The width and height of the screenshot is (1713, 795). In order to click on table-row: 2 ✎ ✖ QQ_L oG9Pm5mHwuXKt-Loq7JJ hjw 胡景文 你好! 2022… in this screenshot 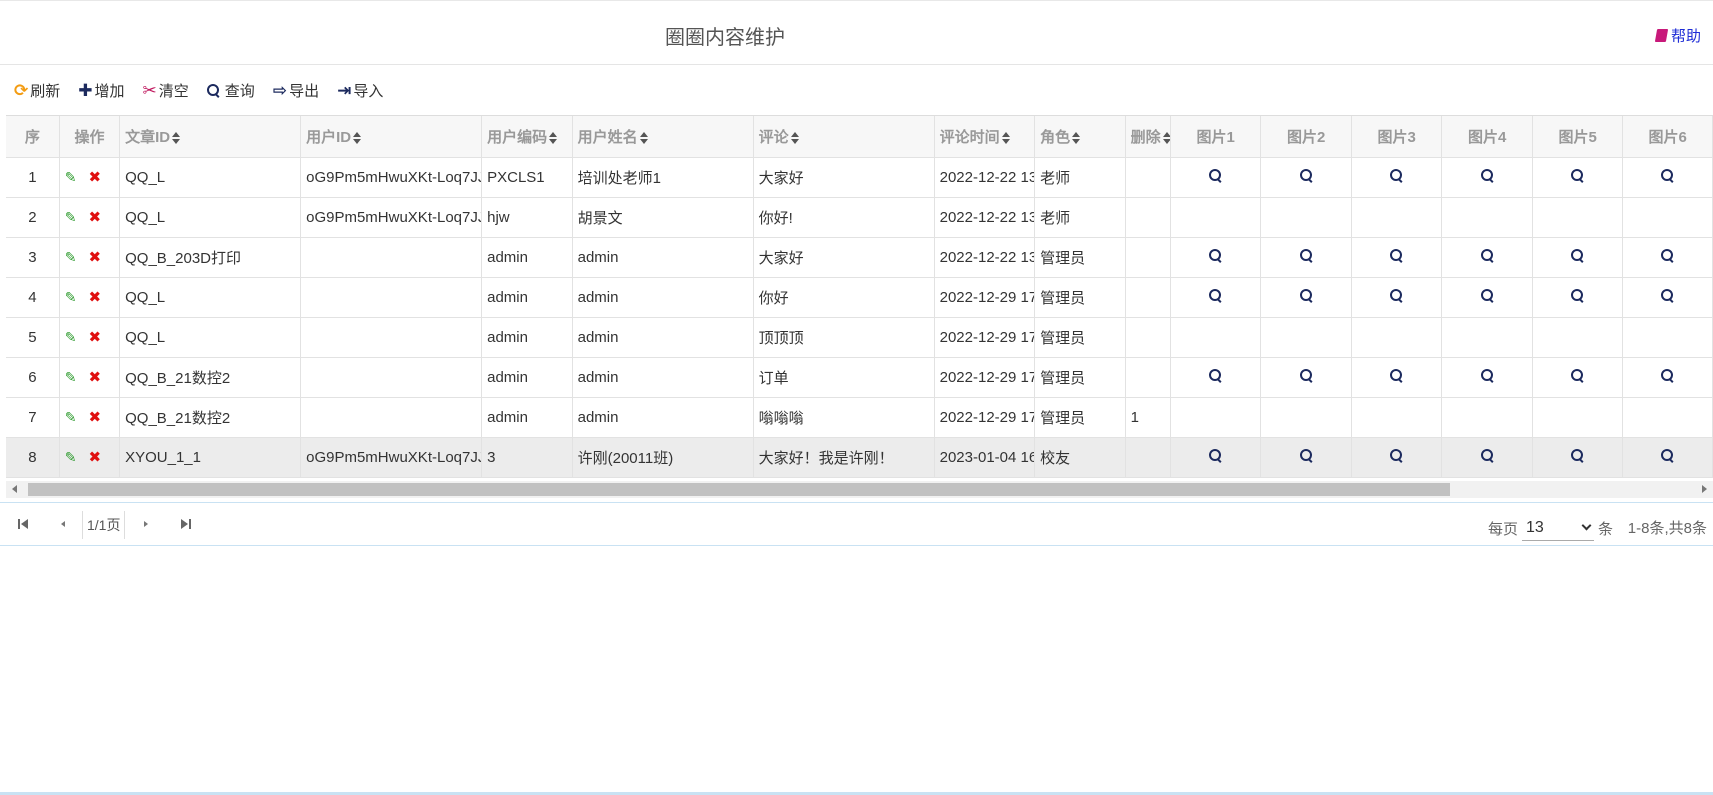, I will do `click(859, 217)`.